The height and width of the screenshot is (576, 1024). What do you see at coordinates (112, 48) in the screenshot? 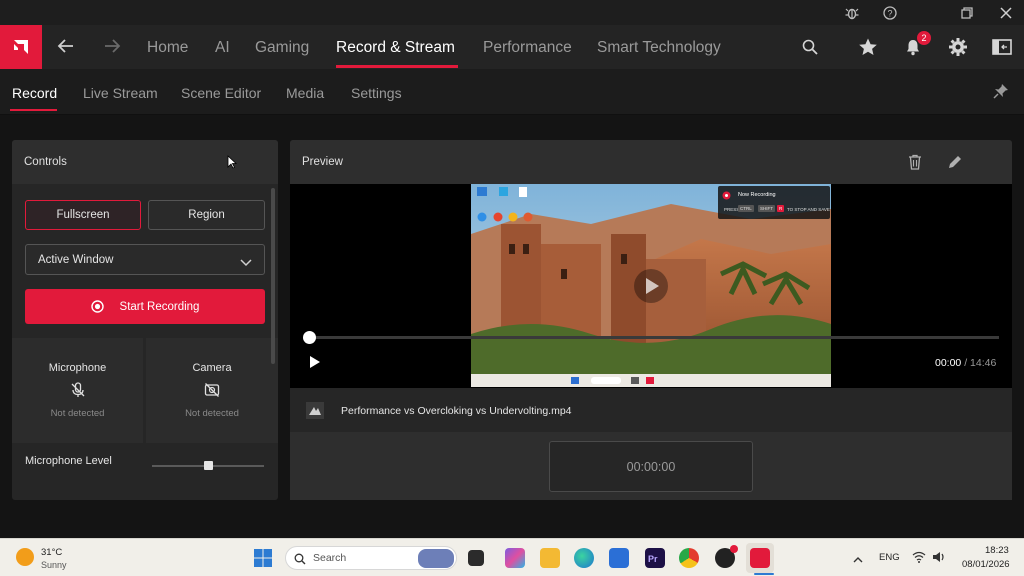
I see `forward-arrow-icon` at bounding box center [112, 48].